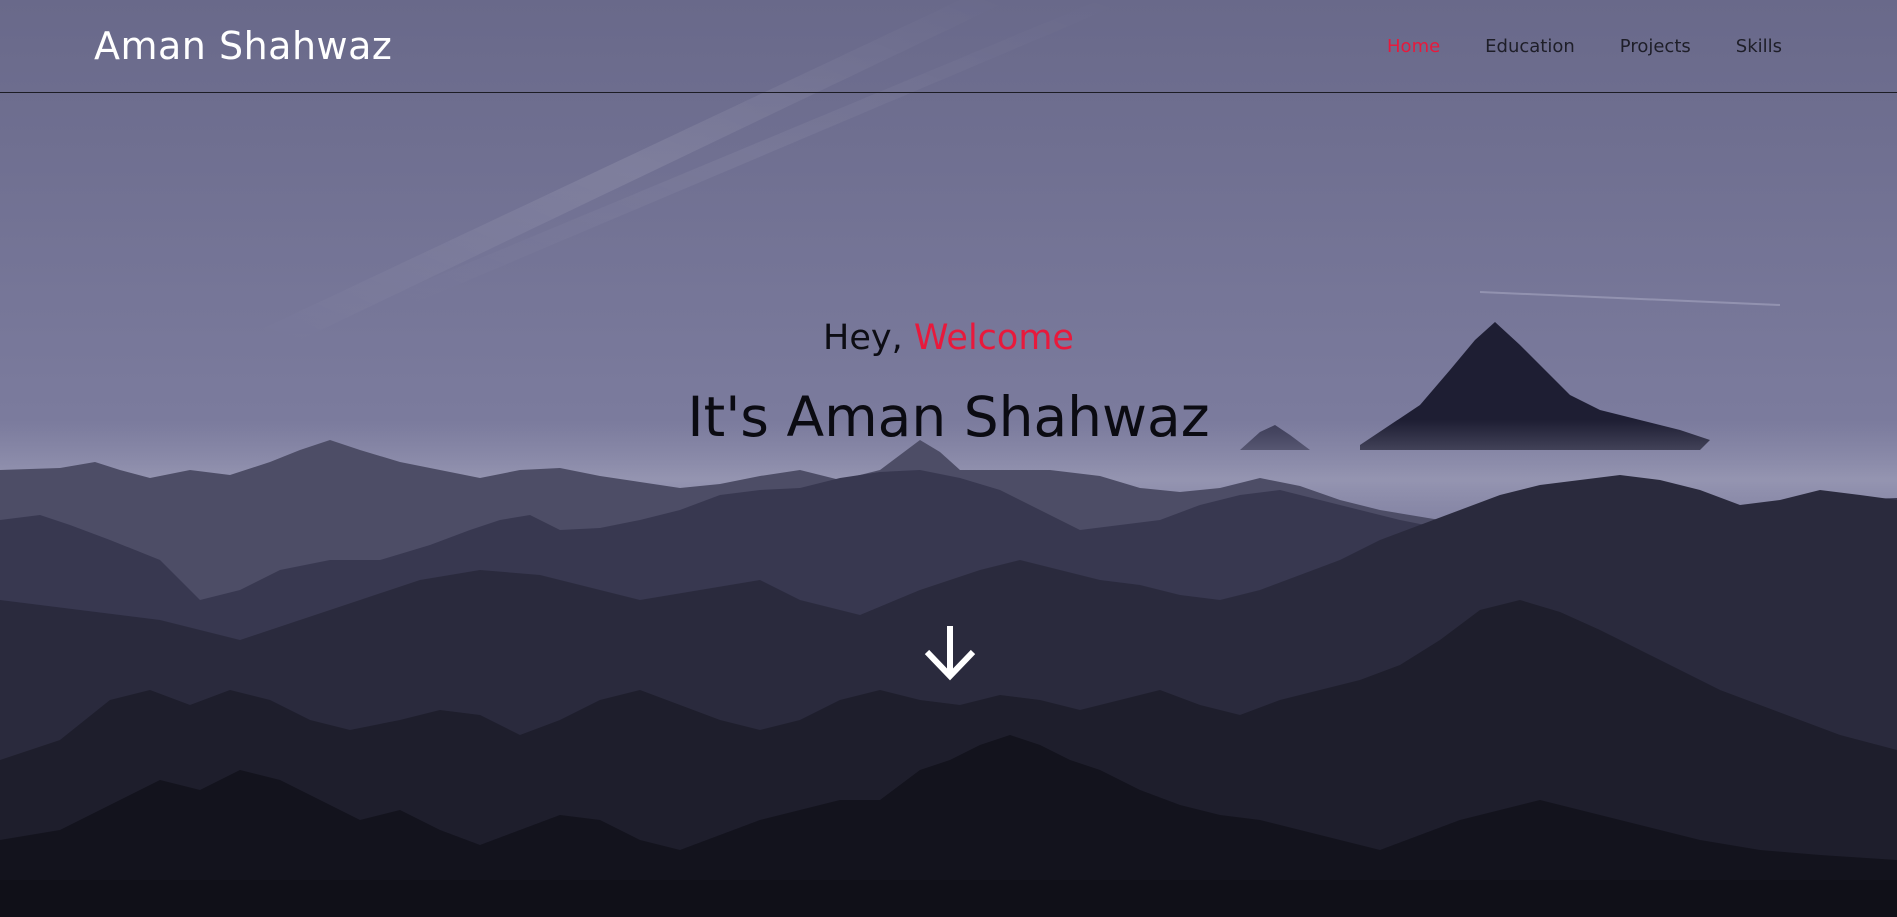 Image resolution: width=1897 pixels, height=917 pixels. Describe the element at coordinates (1759, 46) in the screenshot. I see `nav-item-skills: Skills` at that location.